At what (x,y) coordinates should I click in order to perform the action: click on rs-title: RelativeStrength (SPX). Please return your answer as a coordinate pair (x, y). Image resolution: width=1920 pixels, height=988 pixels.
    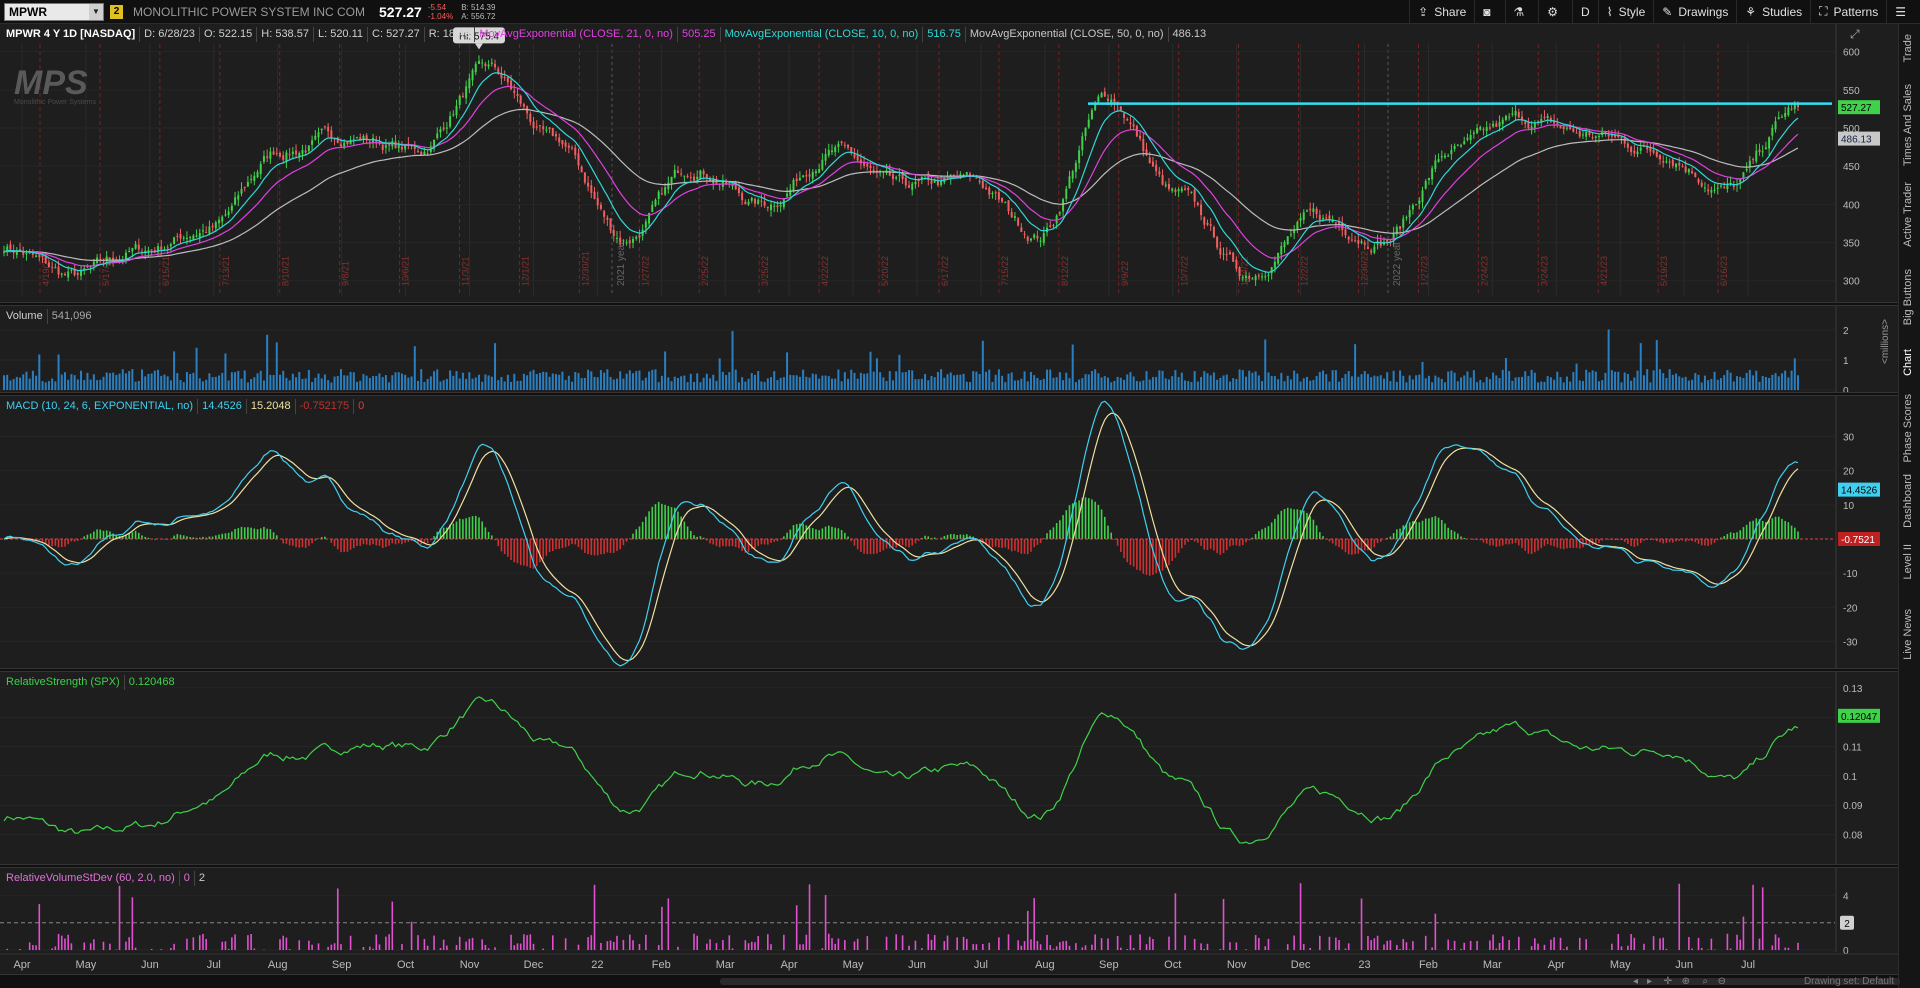
    Looking at the image, I should click on (64, 682).